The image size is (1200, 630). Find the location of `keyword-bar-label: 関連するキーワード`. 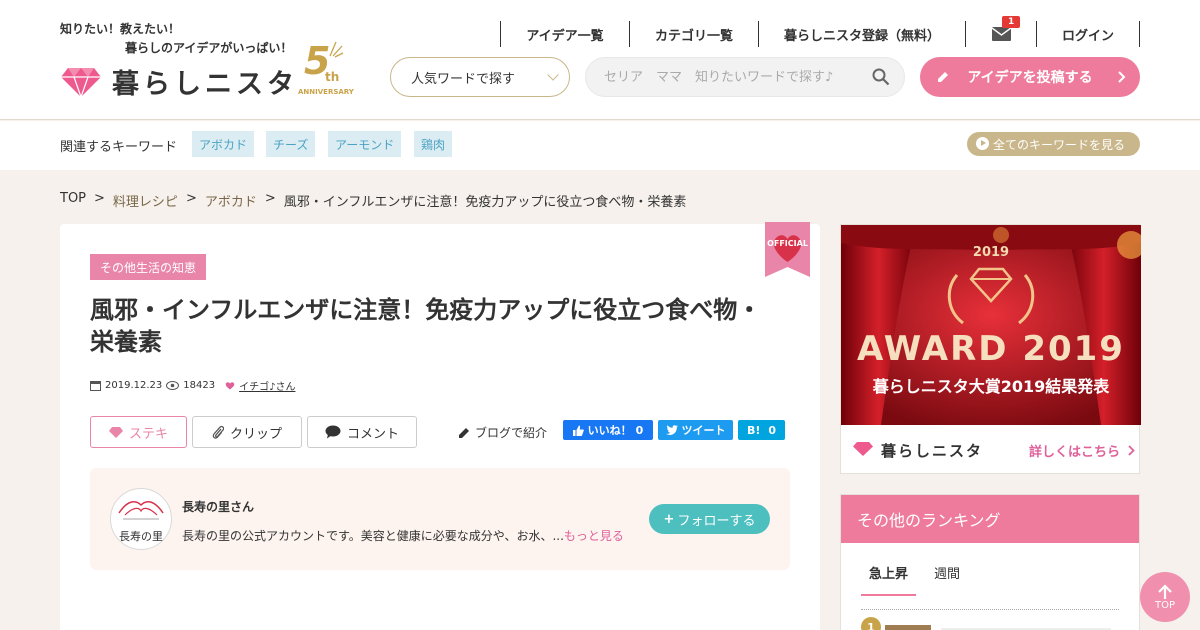

keyword-bar-label: 関連するキーワード is located at coordinates (119, 147).